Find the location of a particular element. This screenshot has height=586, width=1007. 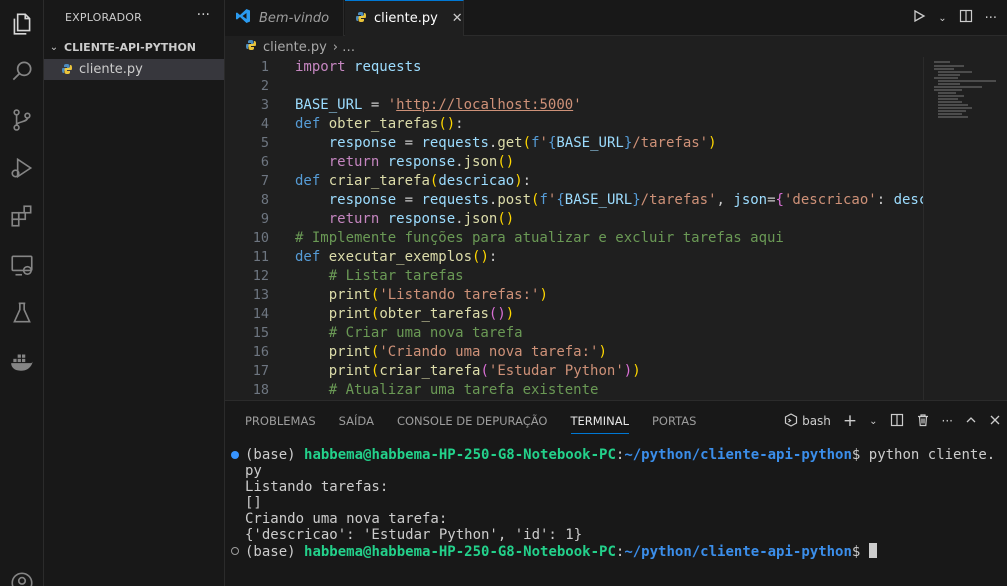

tab-debug-console: CONSOLE DE DEPURAÇÃO is located at coordinates (472, 421).